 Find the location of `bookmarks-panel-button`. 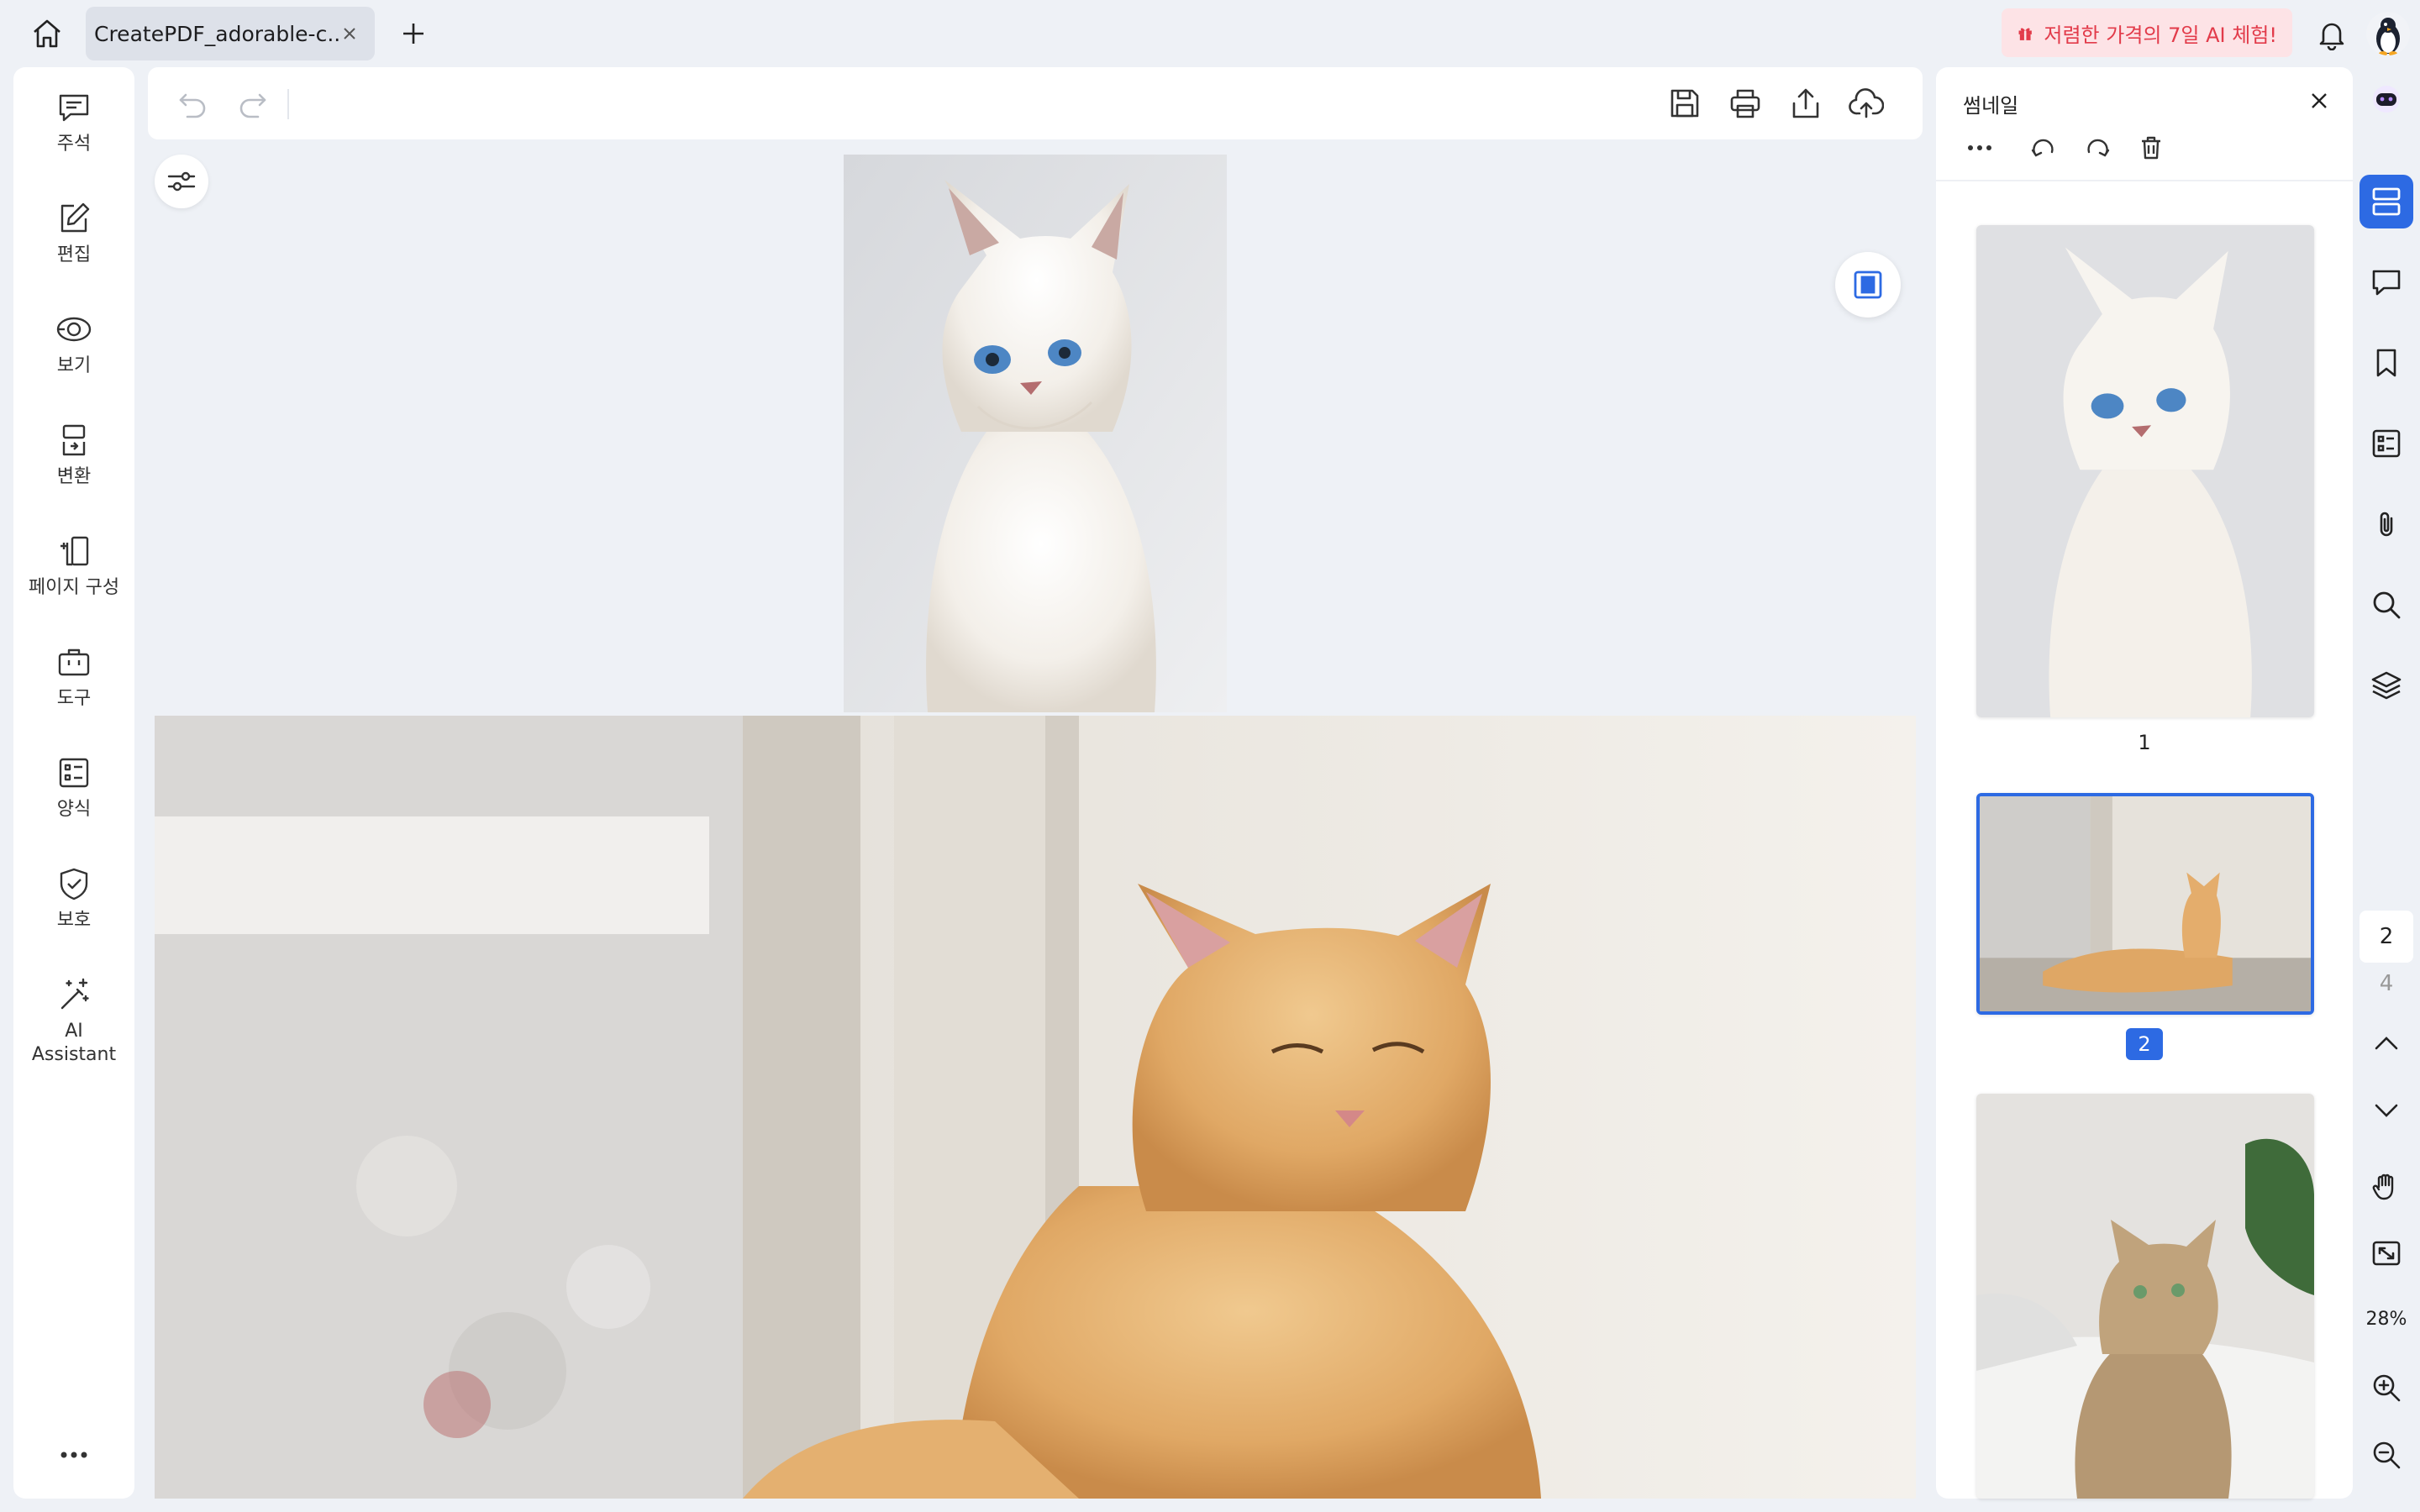

bookmarks-panel-button is located at coordinates (2387, 363).